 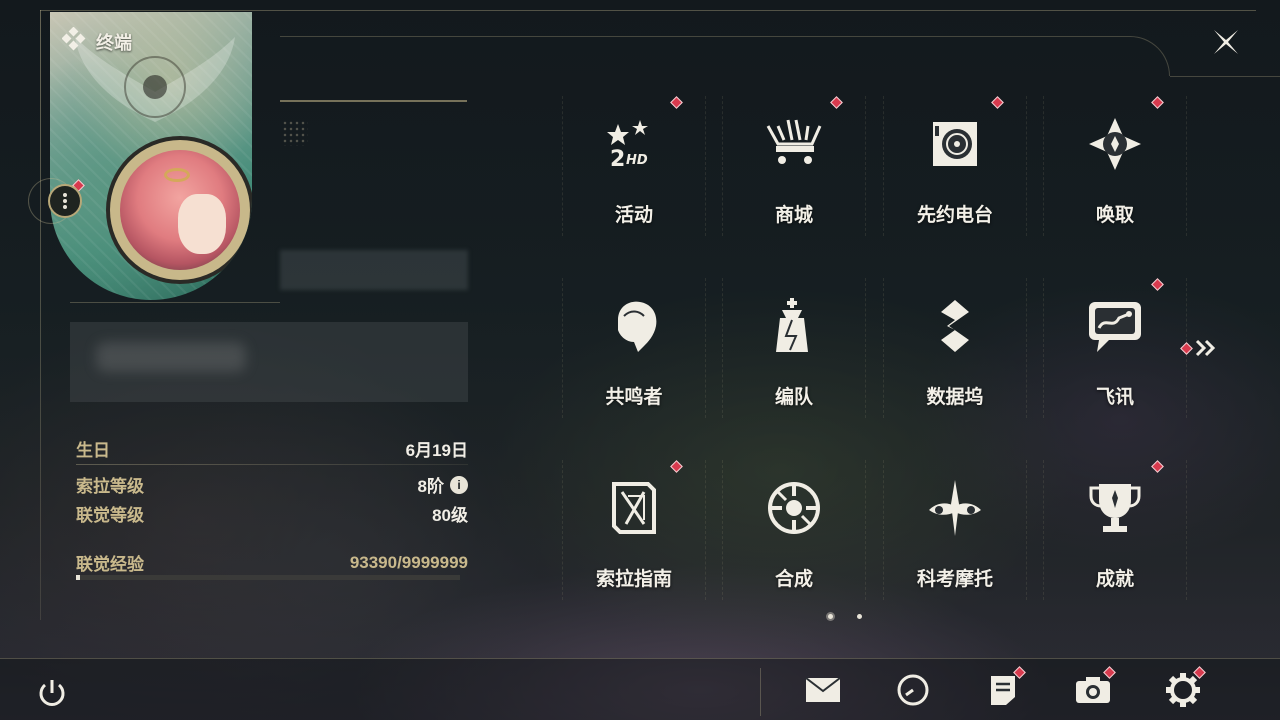 I want to click on tile-label: 唤取, so click(x=1114, y=215).